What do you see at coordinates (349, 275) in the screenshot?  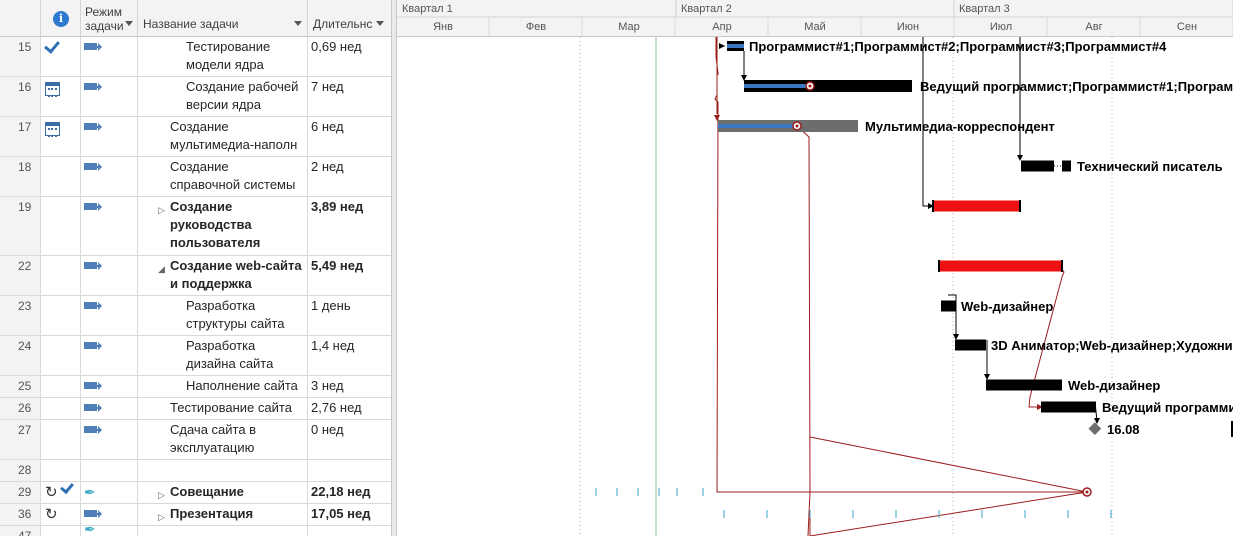 I see `duration-cell: 5,49 нед` at bounding box center [349, 275].